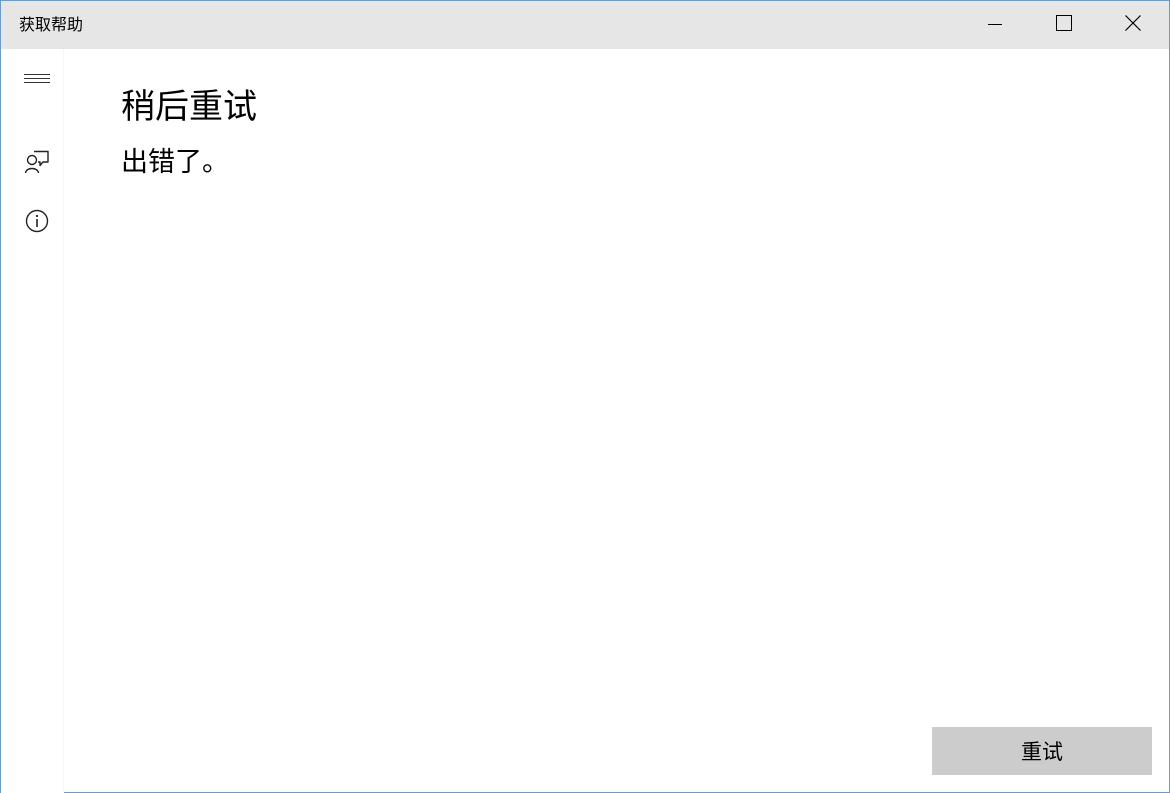 The width and height of the screenshot is (1170, 793). What do you see at coordinates (32, 421) in the screenshot?
I see `navigation-sidebar` at bounding box center [32, 421].